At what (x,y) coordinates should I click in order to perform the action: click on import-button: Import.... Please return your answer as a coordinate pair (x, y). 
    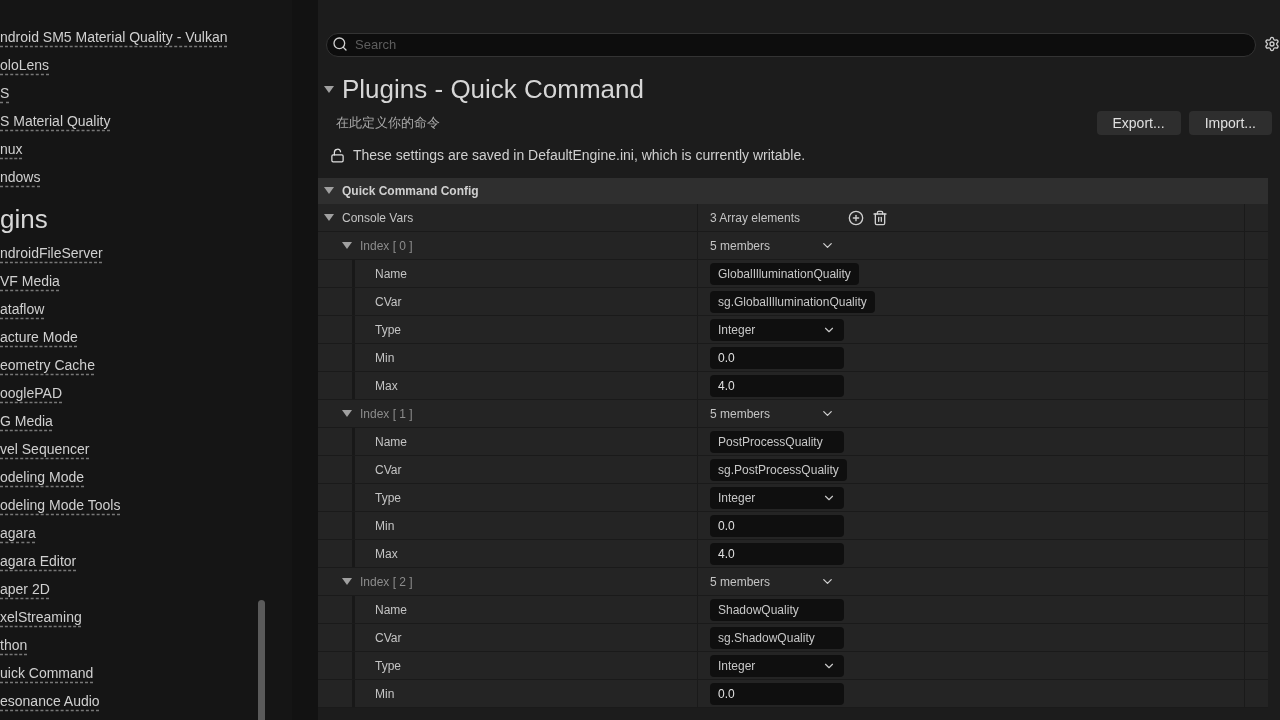
    Looking at the image, I should click on (1230, 123).